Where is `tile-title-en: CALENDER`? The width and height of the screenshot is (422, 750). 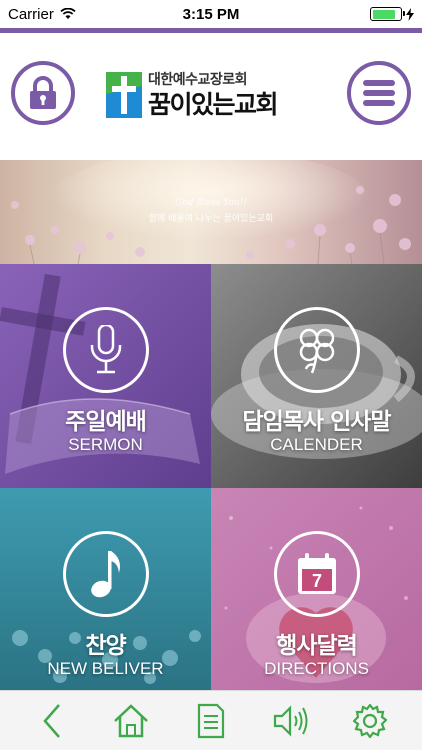
tile-title-en: CALENDER is located at coordinates (316, 444).